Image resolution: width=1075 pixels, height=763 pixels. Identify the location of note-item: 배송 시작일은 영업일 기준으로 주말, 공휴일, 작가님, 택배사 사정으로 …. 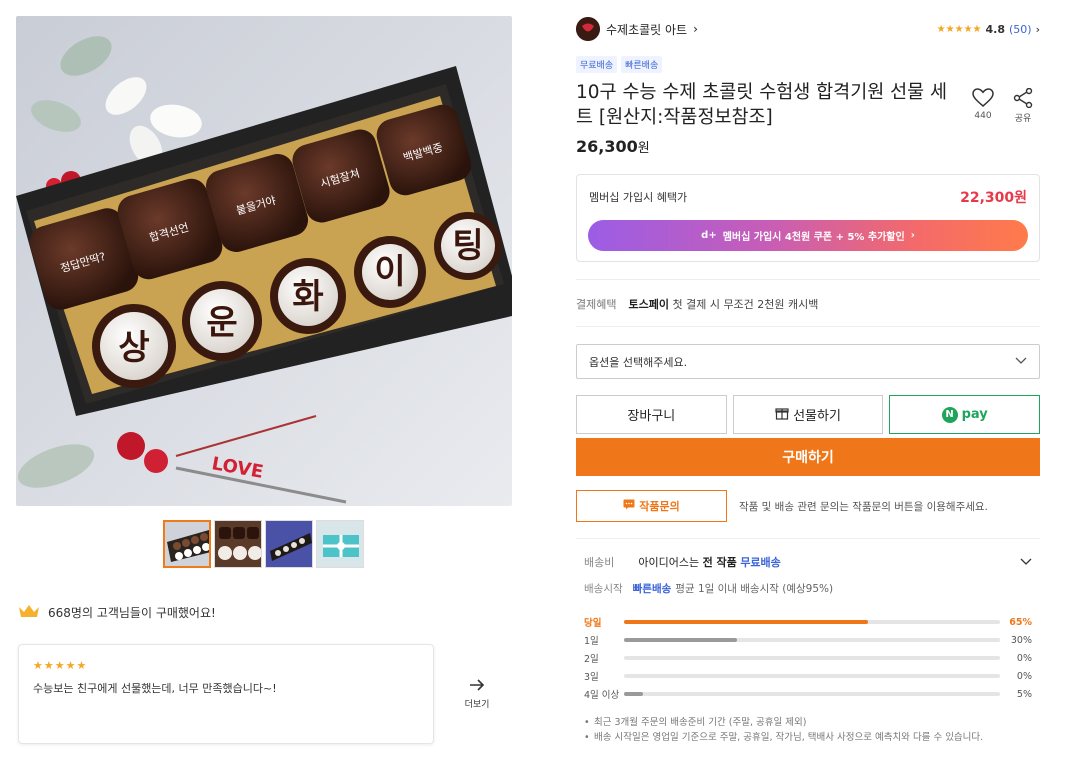
(783, 737).